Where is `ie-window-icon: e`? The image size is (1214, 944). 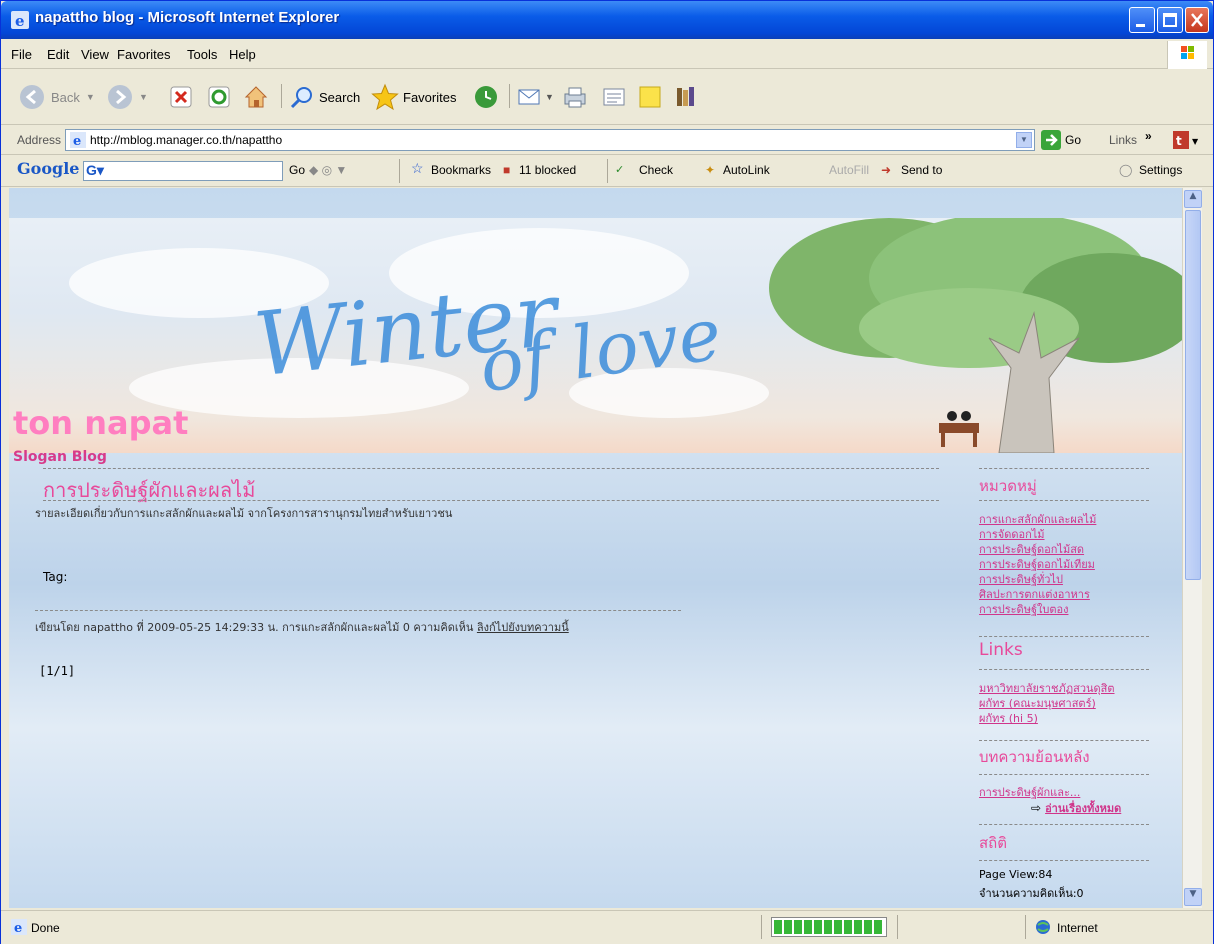
ie-window-icon: e is located at coordinates (20, 20).